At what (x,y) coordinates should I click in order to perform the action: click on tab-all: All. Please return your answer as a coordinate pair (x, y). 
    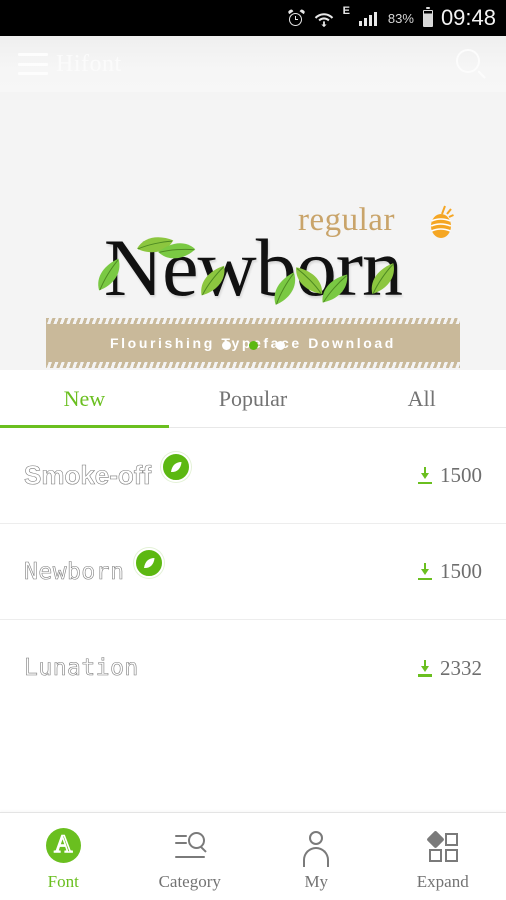
    Looking at the image, I should click on (421, 398).